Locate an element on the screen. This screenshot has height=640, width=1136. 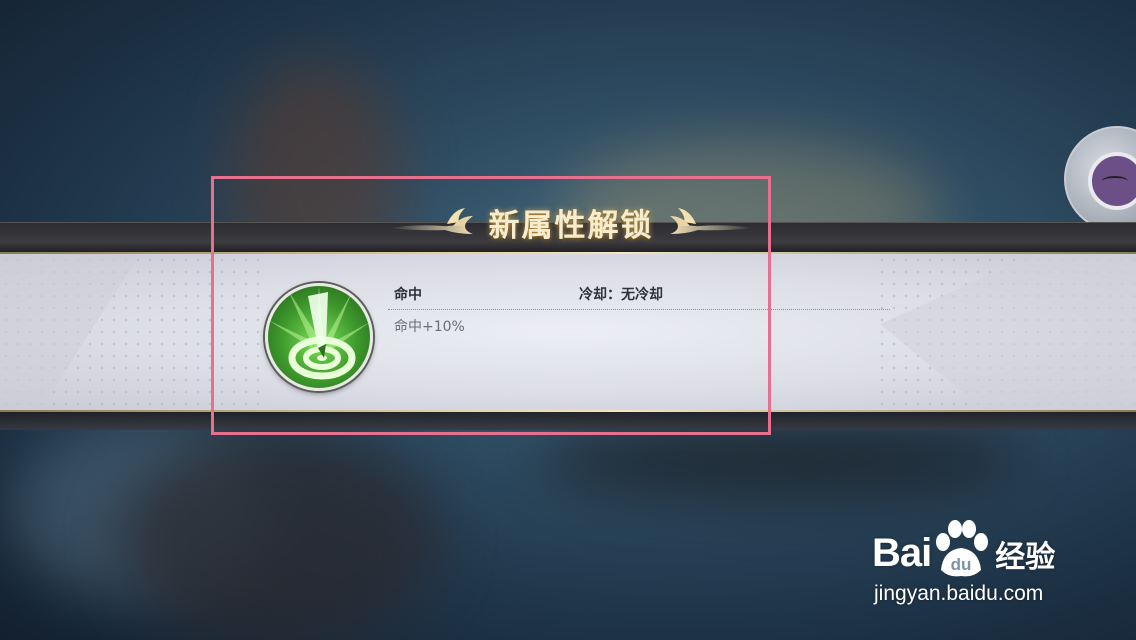
baidu-jingyan-watermark: Bai du 经验 jingyan.baidu.com is located at coordinates (987, 570).